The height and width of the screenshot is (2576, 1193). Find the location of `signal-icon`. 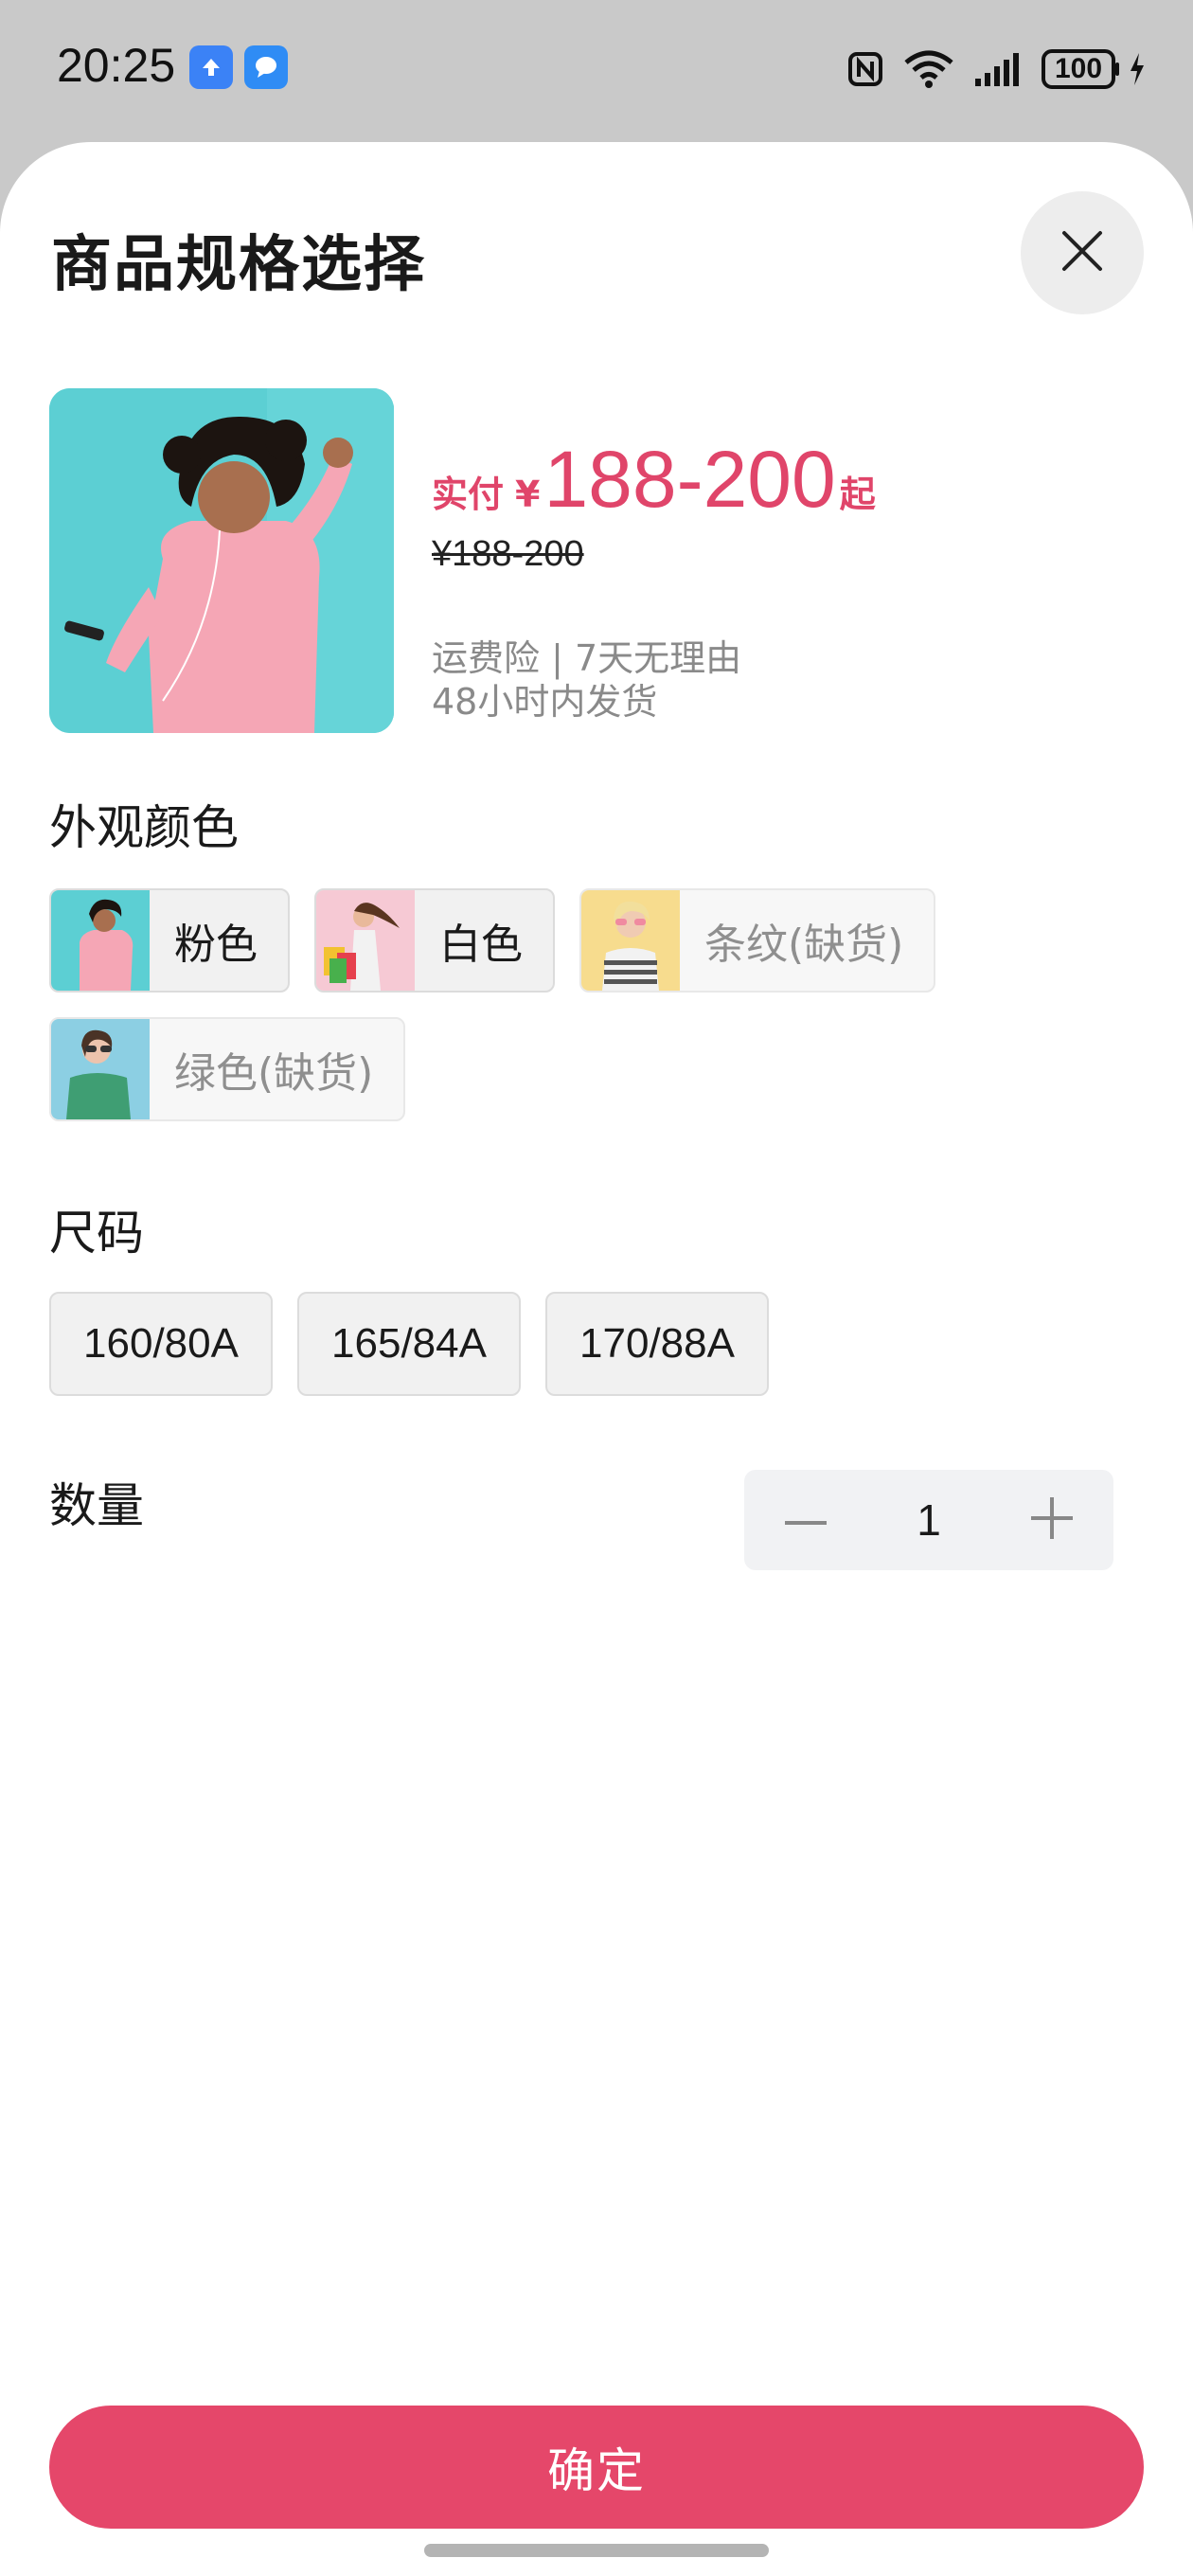

signal-icon is located at coordinates (998, 69).